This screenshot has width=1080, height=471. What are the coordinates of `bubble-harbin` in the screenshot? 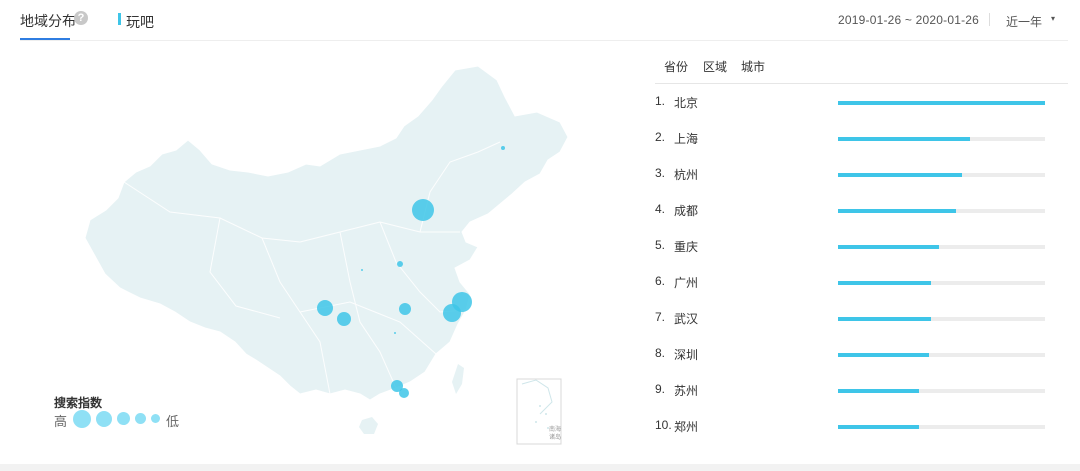 It's located at (503, 148).